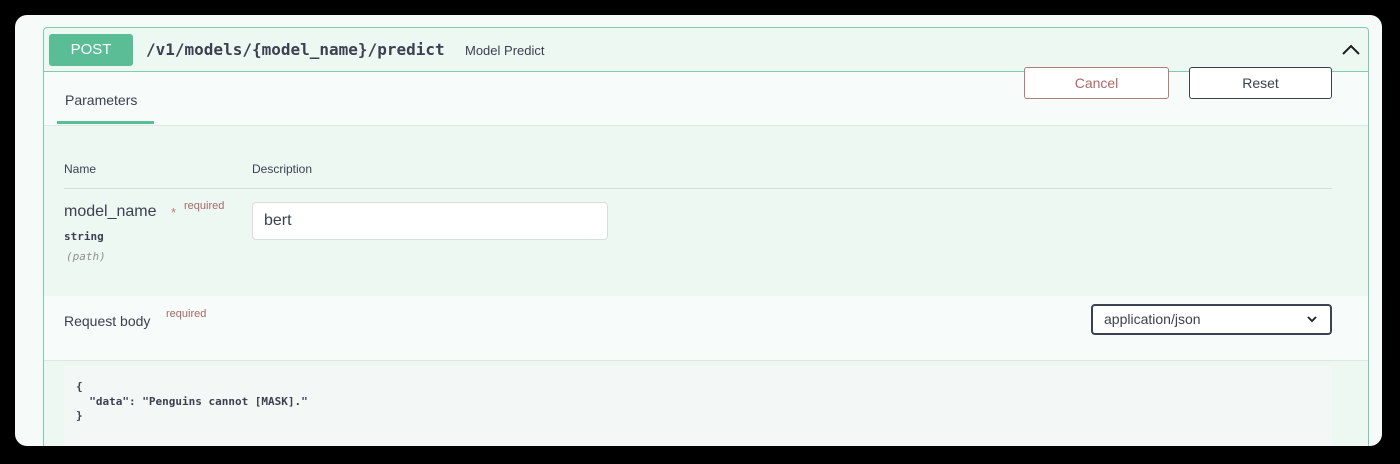 The height and width of the screenshot is (464, 1400). Describe the element at coordinates (282, 169) in the screenshot. I see `column-description-header: Description` at that location.